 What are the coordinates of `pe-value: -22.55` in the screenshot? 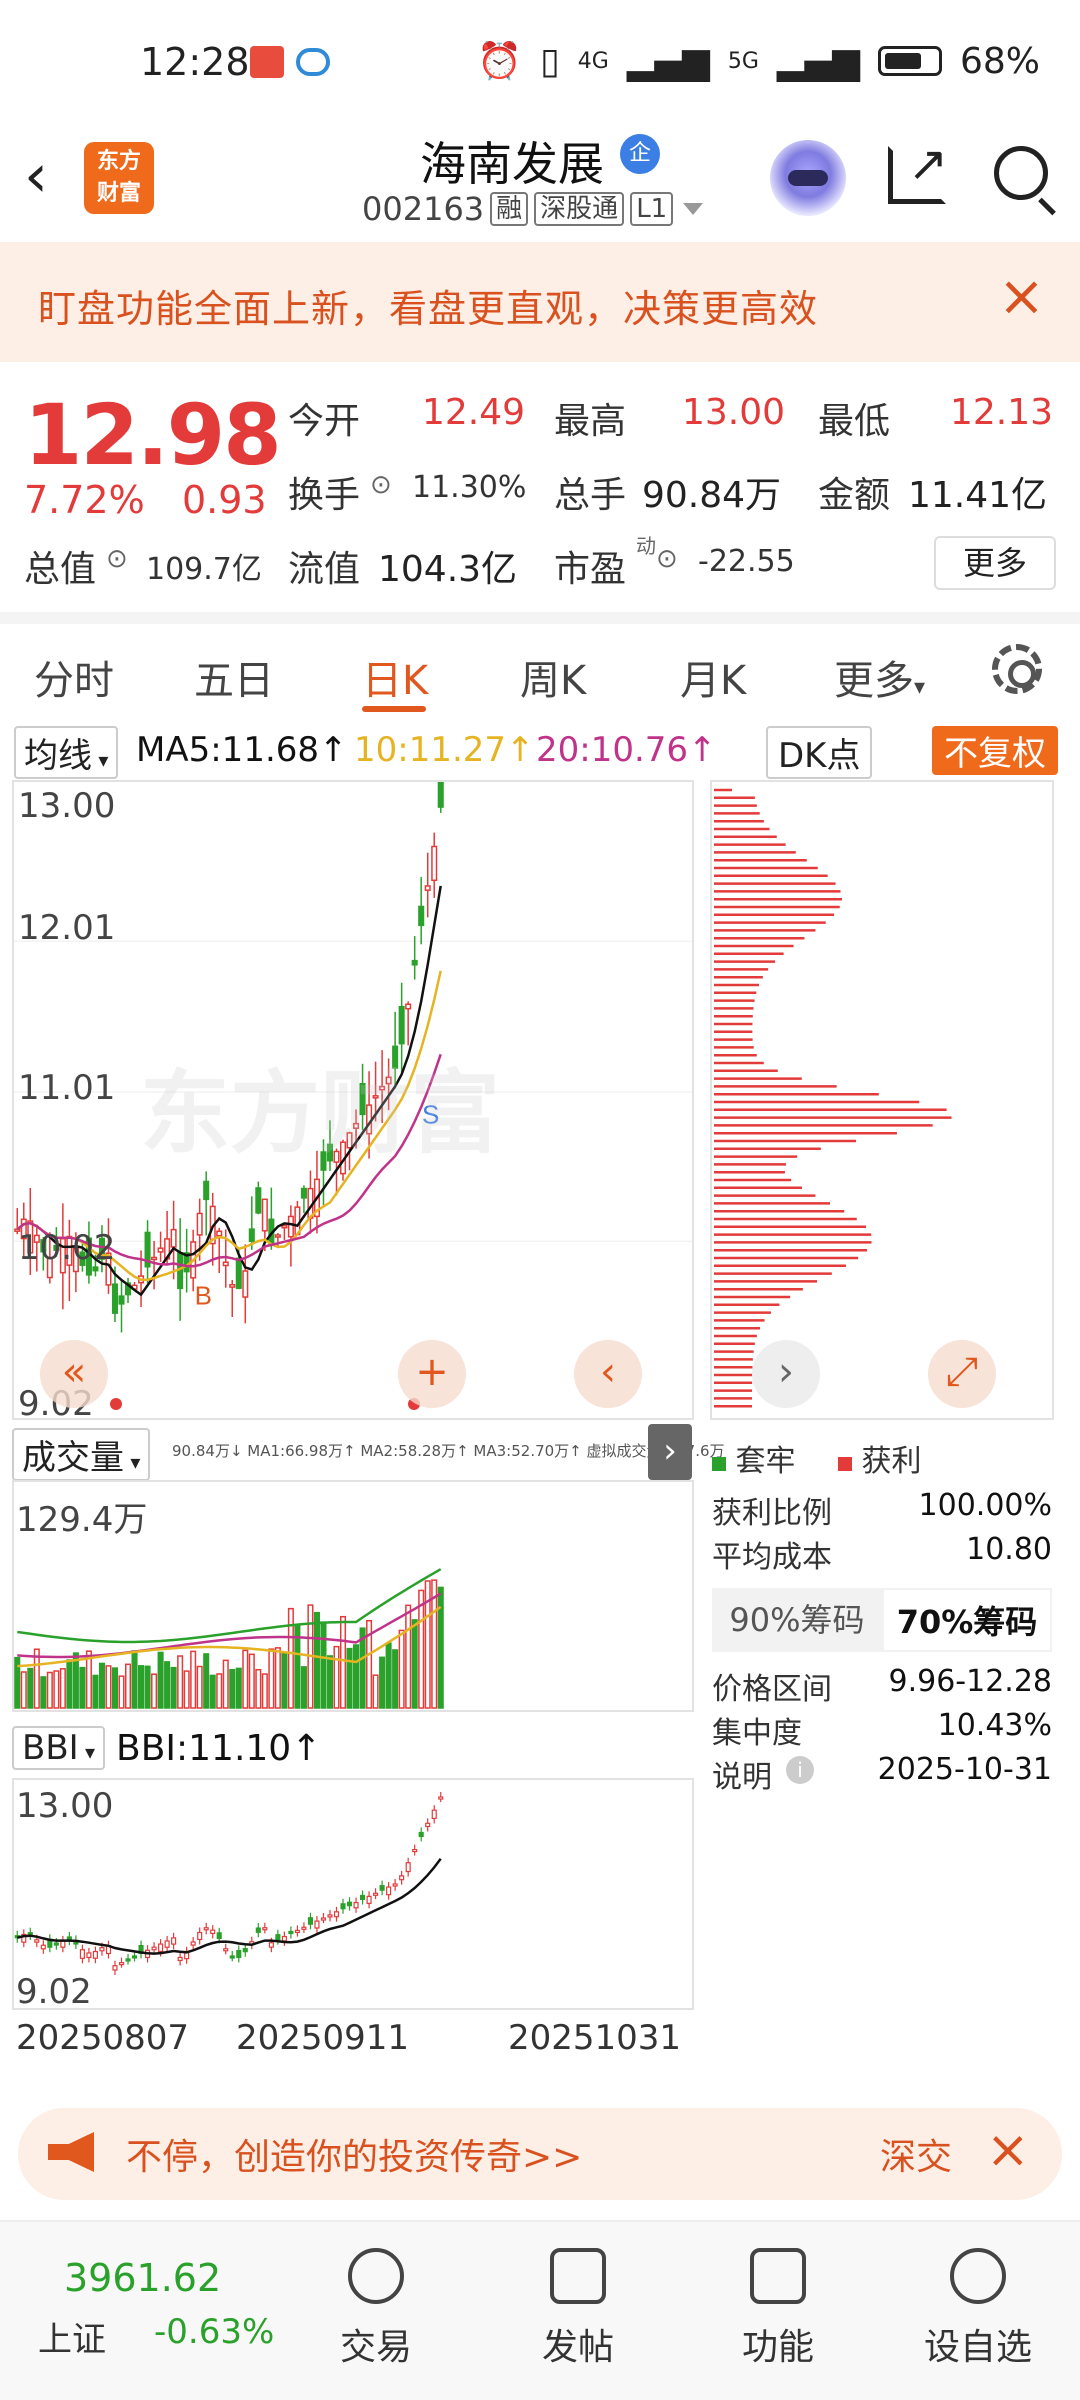 It's located at (746, 561).